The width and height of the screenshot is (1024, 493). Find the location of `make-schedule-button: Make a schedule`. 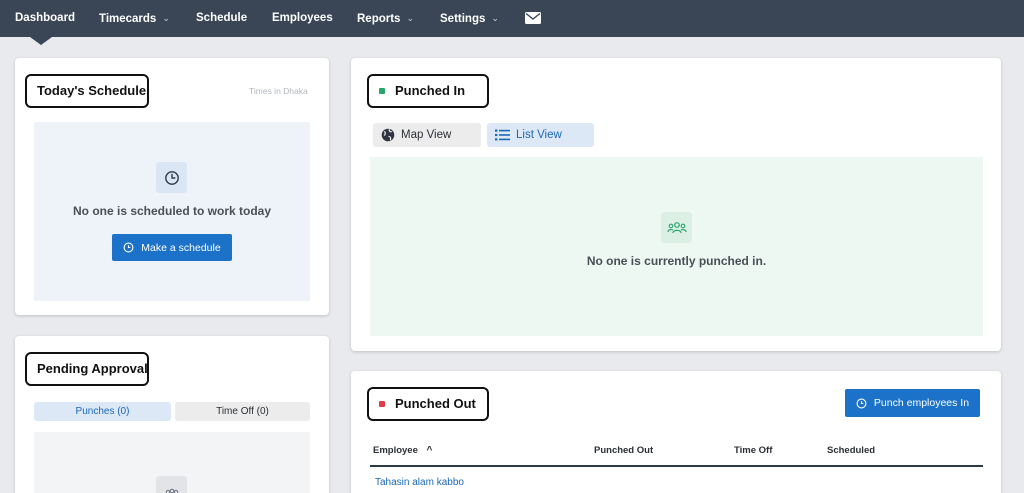

make-schedule-button: Make a schedule is located at coordinates (172, 247).